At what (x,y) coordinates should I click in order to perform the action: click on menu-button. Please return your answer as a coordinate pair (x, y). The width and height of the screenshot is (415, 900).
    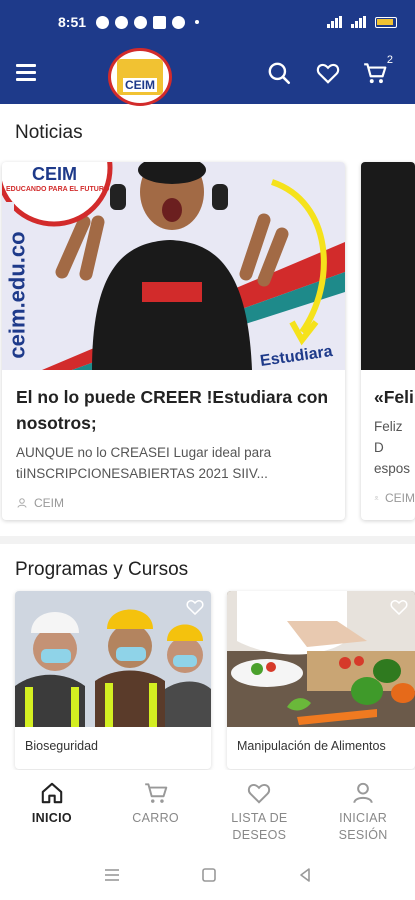
    Looking at the image, I should click on (27, 73).